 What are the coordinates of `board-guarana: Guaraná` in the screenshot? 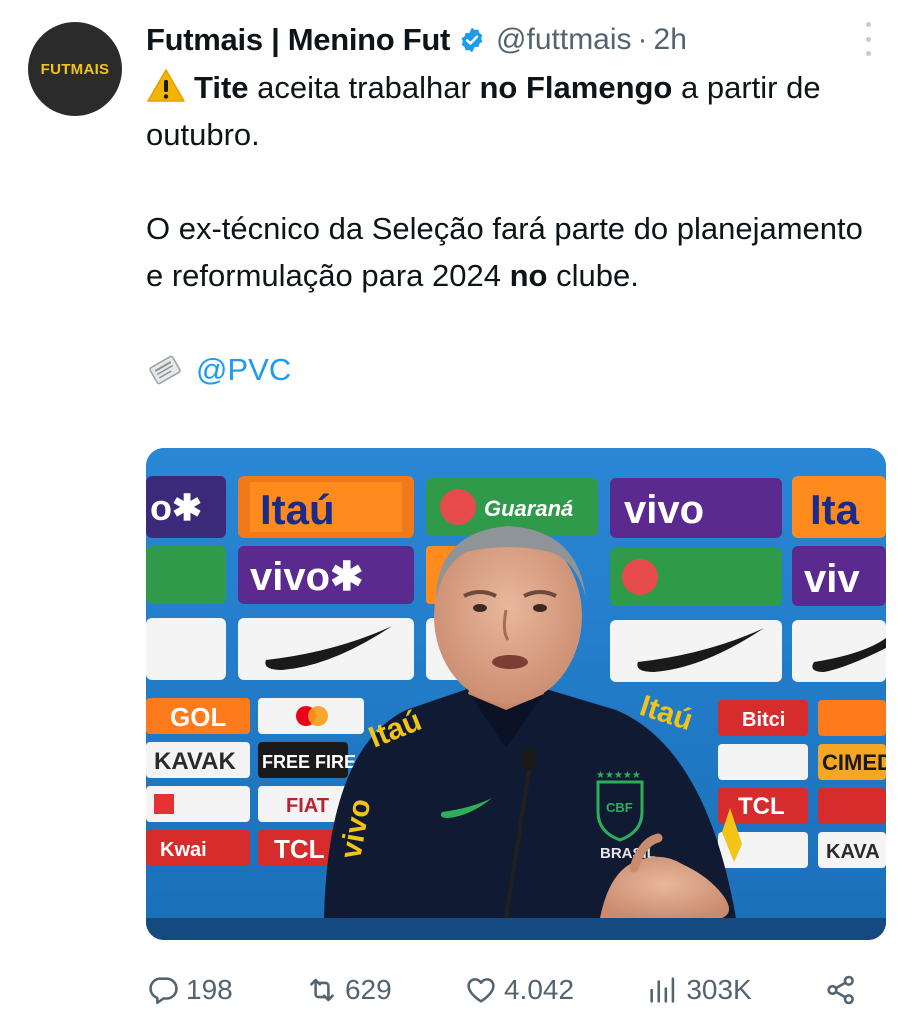 It's located at (528, 508).